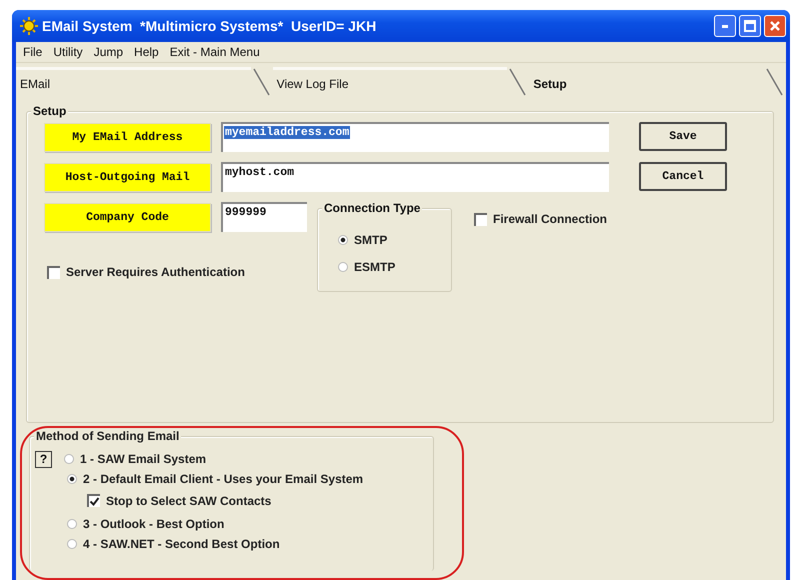 The height and width of the screenshot is (580, 795). Describe the element at coordinates (181, 544) in the screenshot. I see `radio-label: 4 - SAW.NET - Second Best Option` at that location.